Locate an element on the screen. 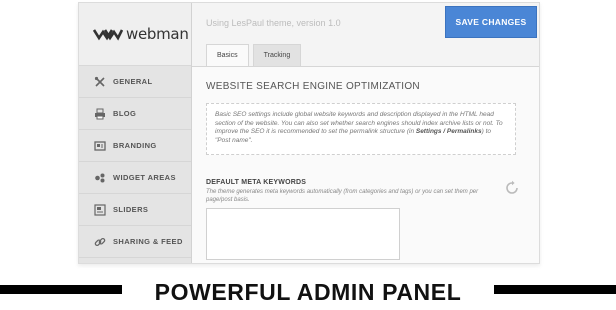 This screenshot has height=310, width=616. save-changes-button: SAVE CHANGES is located at coordinates (491, 22).